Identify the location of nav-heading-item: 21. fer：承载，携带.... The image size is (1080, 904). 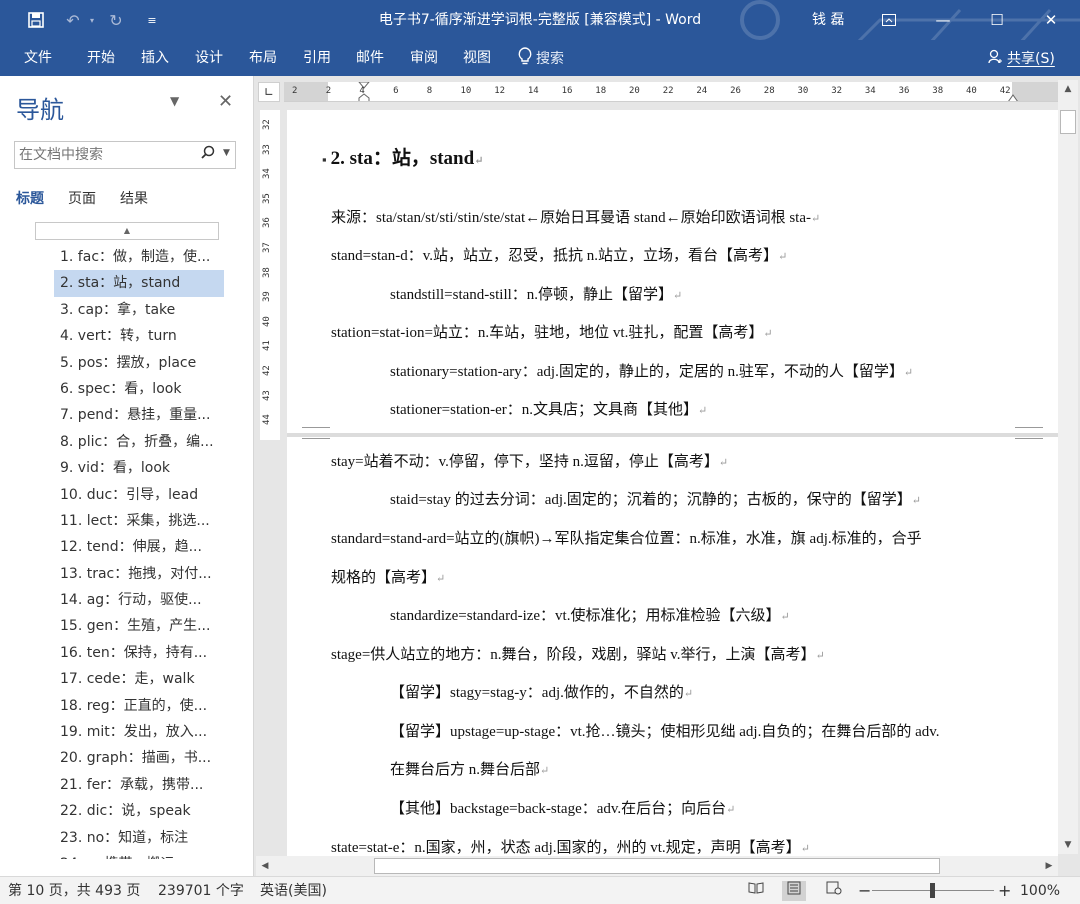
(139, 785).